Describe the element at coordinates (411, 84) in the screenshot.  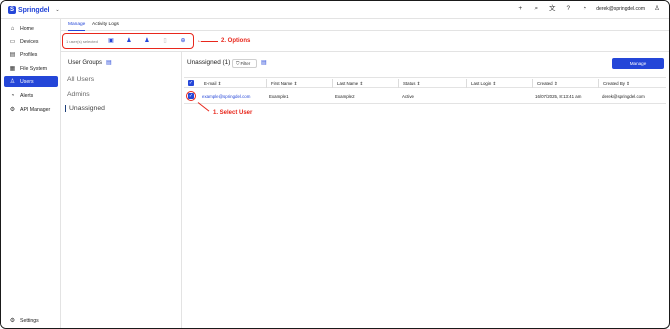
I see `col-status: Status ⇕` at that location.